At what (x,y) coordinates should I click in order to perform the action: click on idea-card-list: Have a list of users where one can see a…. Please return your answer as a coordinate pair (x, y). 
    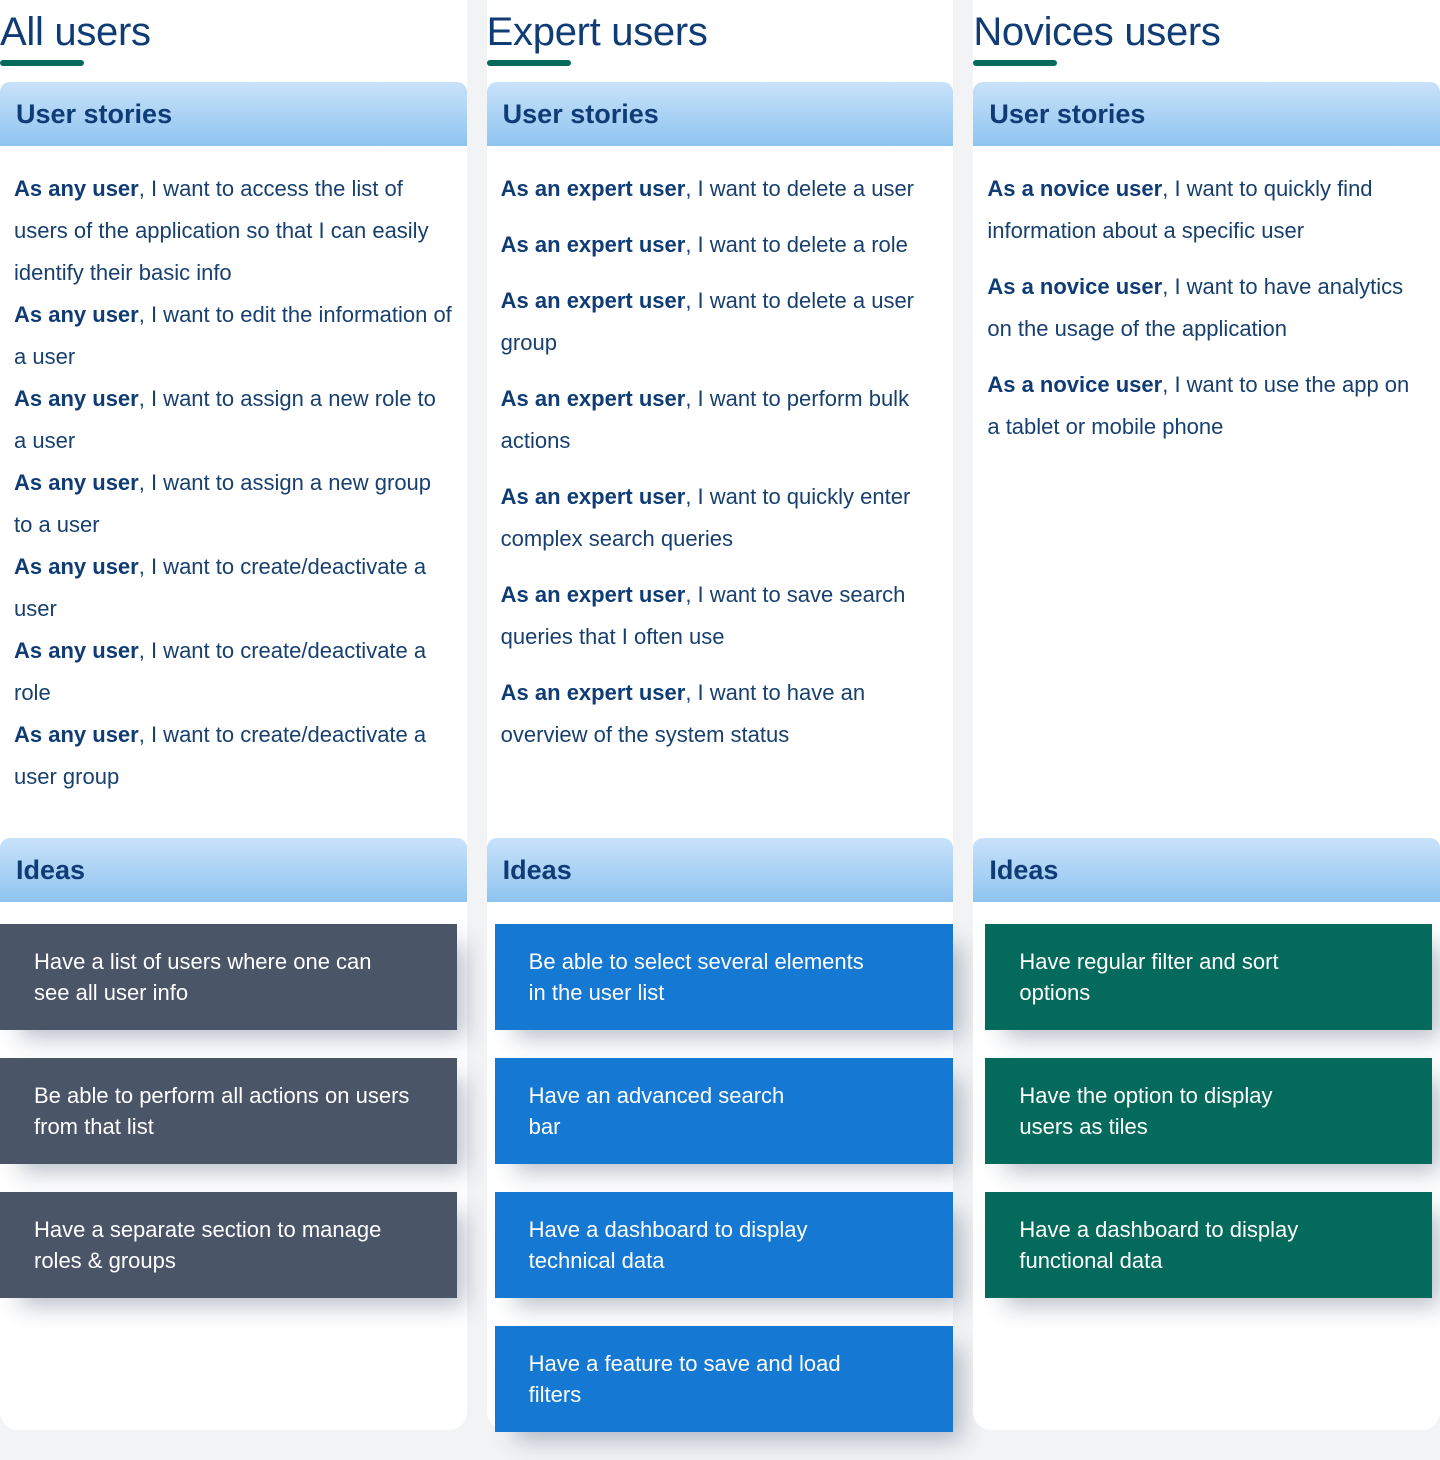
    Looking at the image, I should click on (233, 1100).